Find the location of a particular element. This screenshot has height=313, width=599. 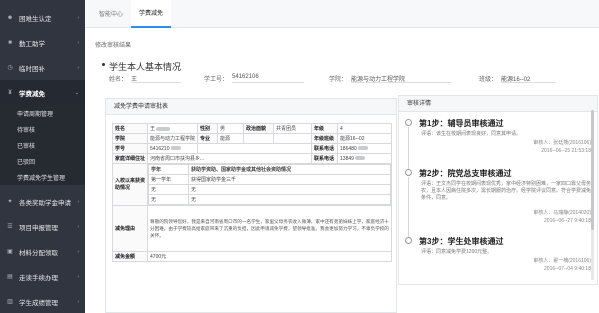

application-panel-title: 减免学费申请审批表 is located at coordinates (251, 107).